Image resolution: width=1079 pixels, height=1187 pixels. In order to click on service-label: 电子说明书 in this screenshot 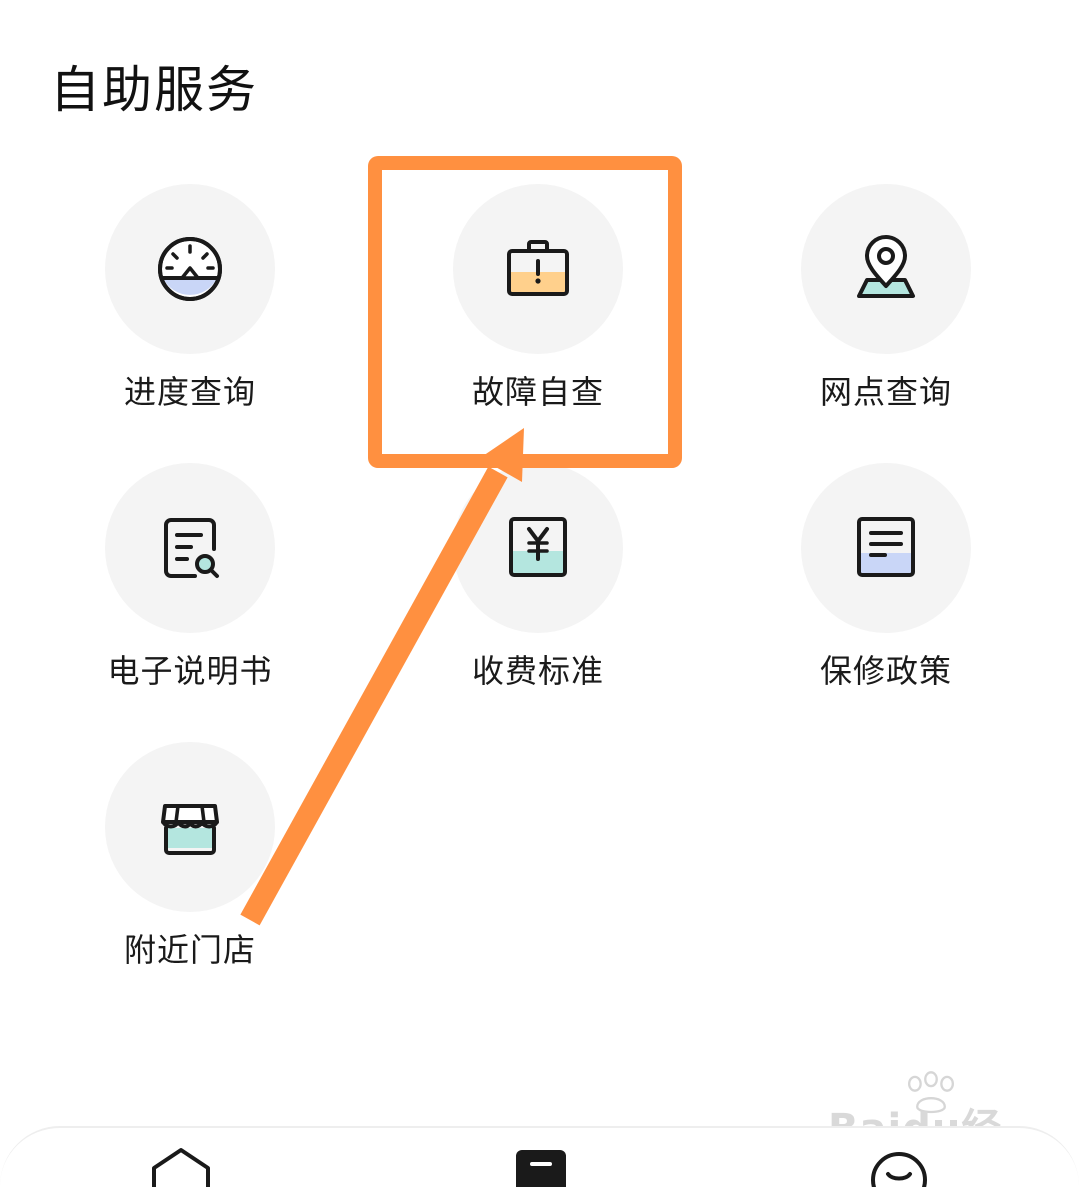, I will do `click(190, 671)`.